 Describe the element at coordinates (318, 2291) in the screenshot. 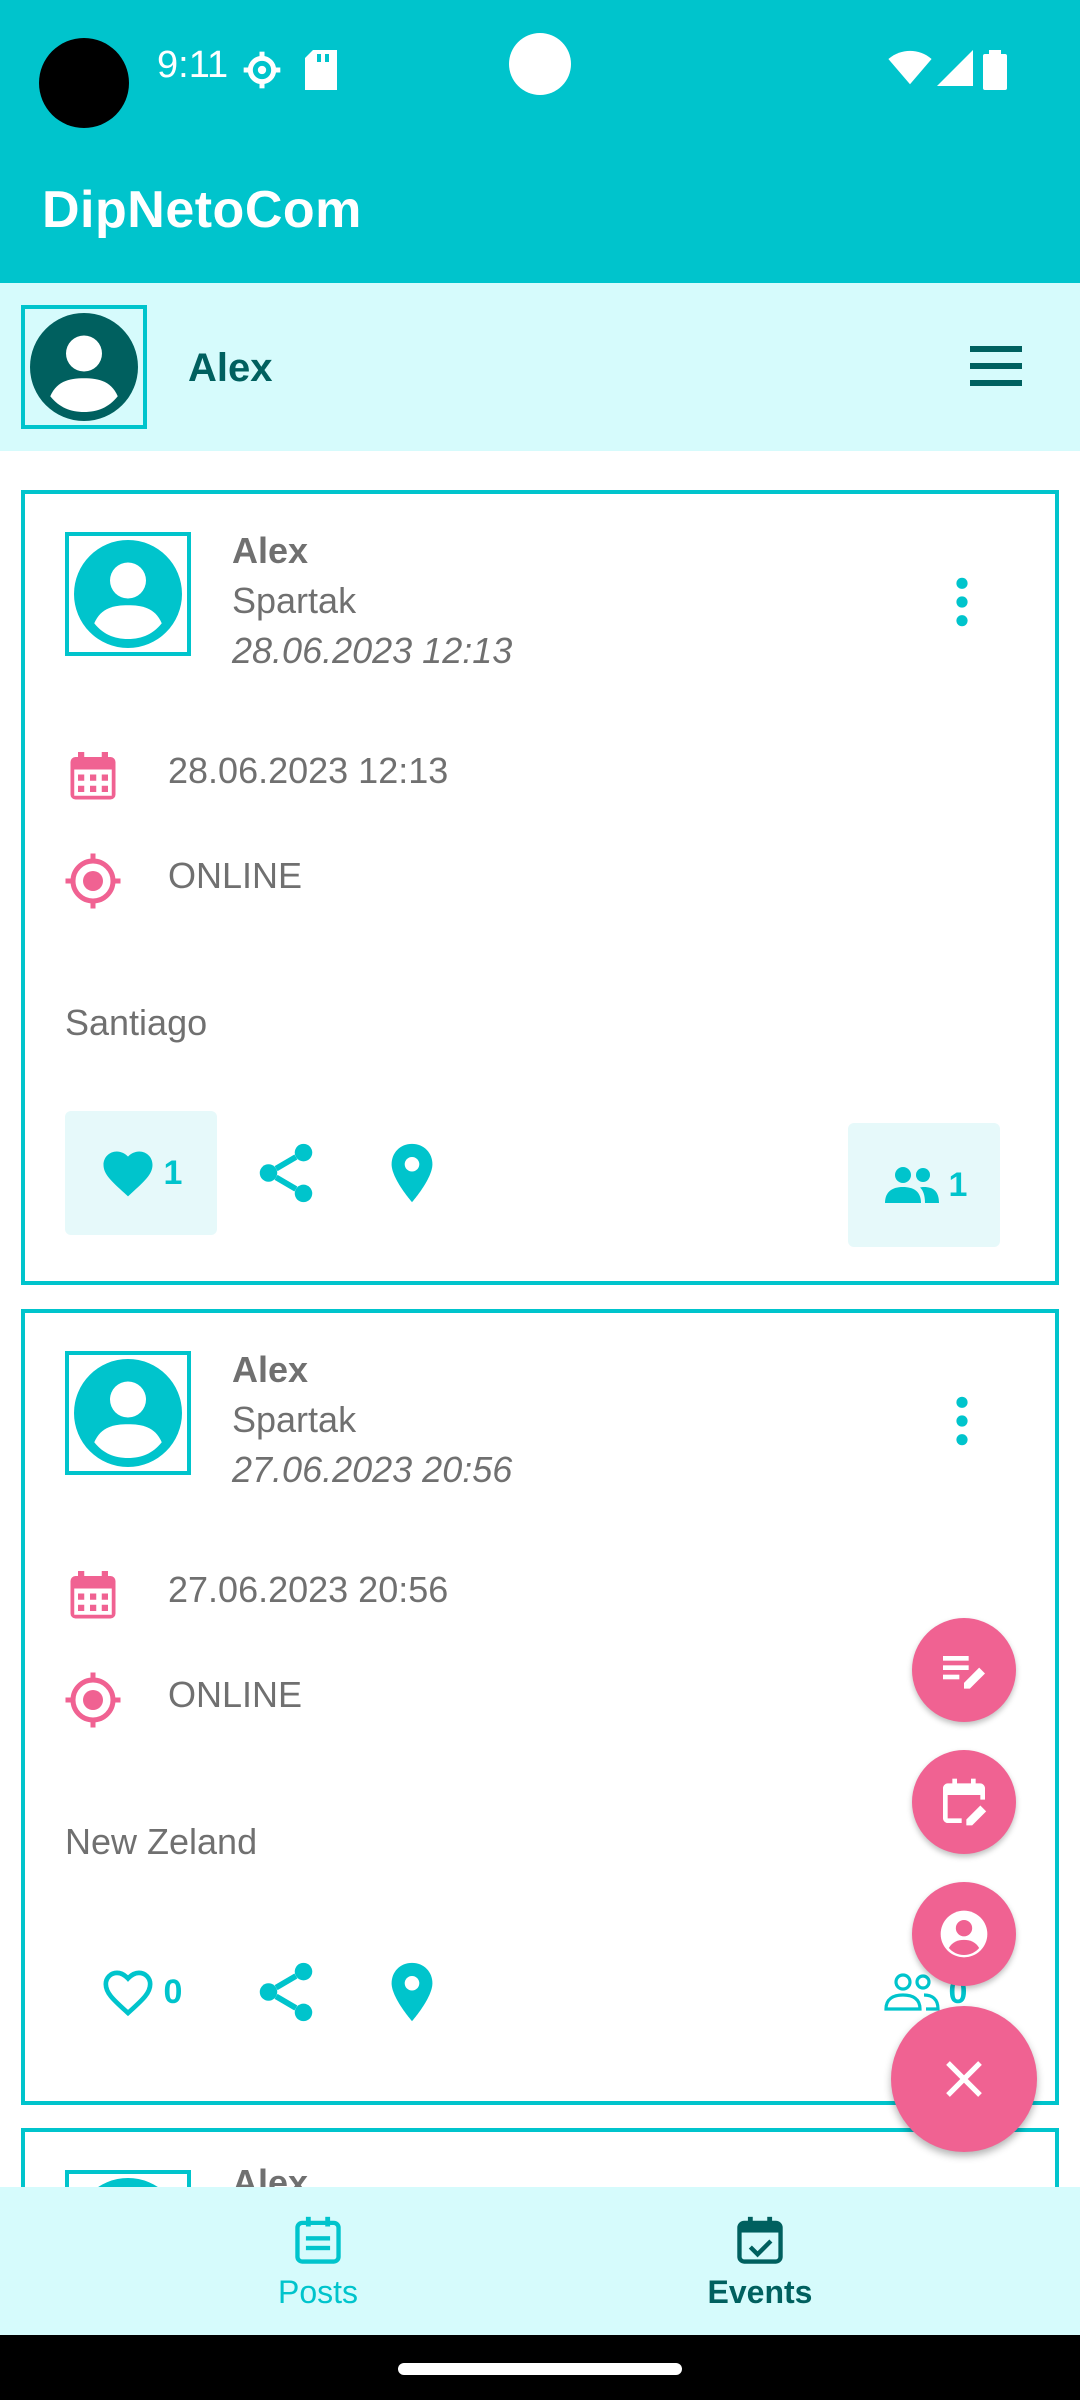

I see `nav-posts-label: Posts` at that location.